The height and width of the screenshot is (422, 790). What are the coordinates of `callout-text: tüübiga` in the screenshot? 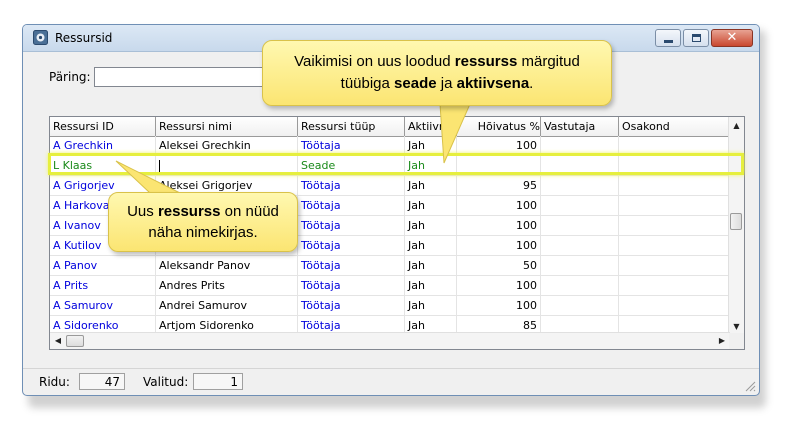 It's located at (367, 83).